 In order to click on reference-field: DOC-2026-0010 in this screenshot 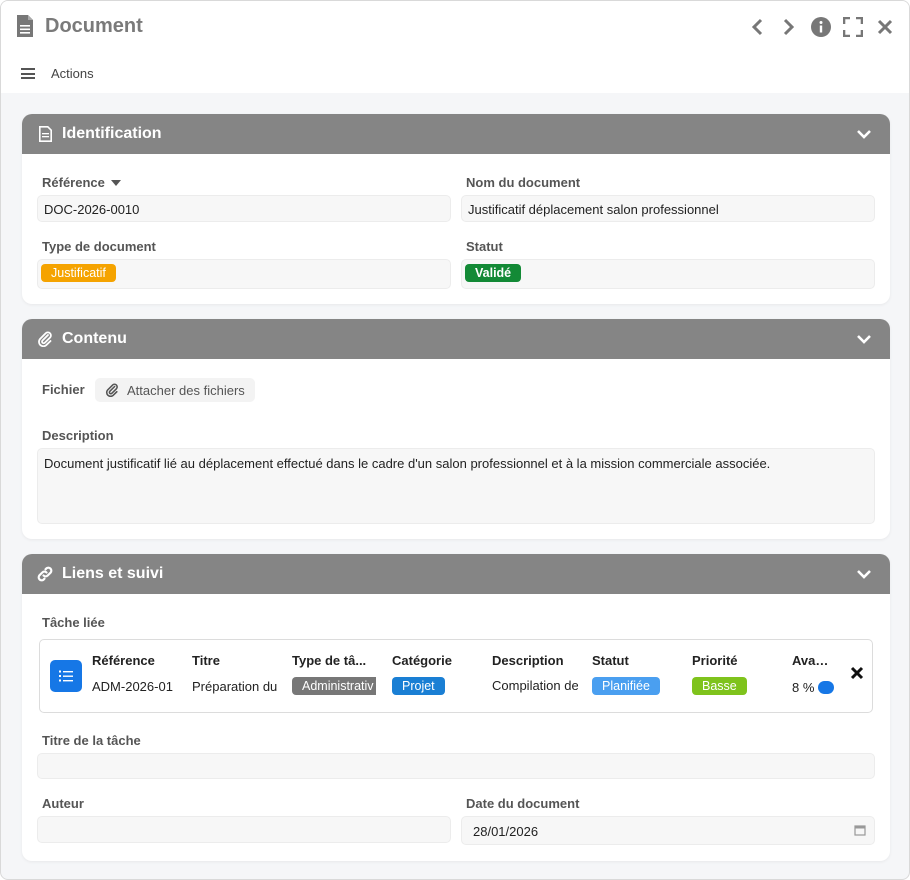, I will do `click(244, 208)`.